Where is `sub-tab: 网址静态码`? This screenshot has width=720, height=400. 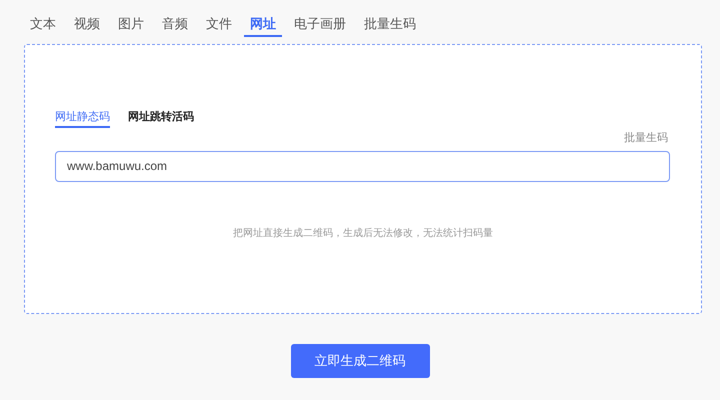 sub-tab: 网址静态码 is located at coordinates (82, 118).